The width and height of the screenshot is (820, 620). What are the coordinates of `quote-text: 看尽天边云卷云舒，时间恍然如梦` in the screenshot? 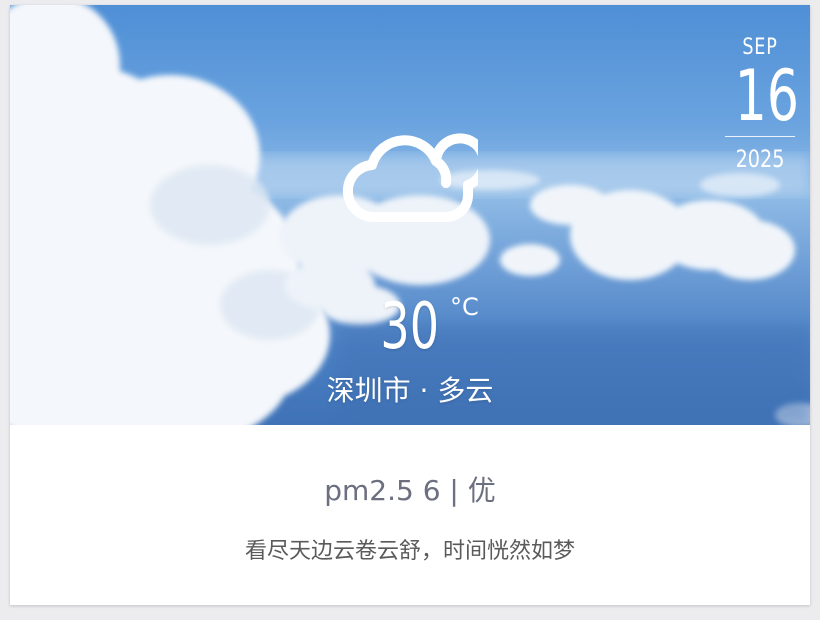 It's located at (409, 551).